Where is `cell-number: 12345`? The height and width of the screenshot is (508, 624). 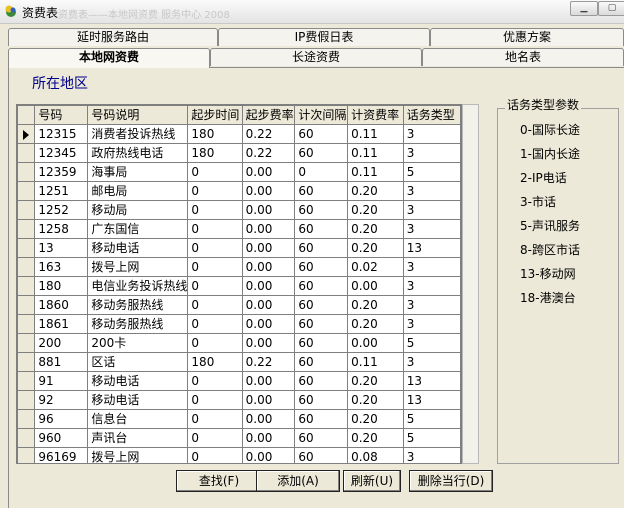
cell-number: 12345 is located at coordinates (61, 153).